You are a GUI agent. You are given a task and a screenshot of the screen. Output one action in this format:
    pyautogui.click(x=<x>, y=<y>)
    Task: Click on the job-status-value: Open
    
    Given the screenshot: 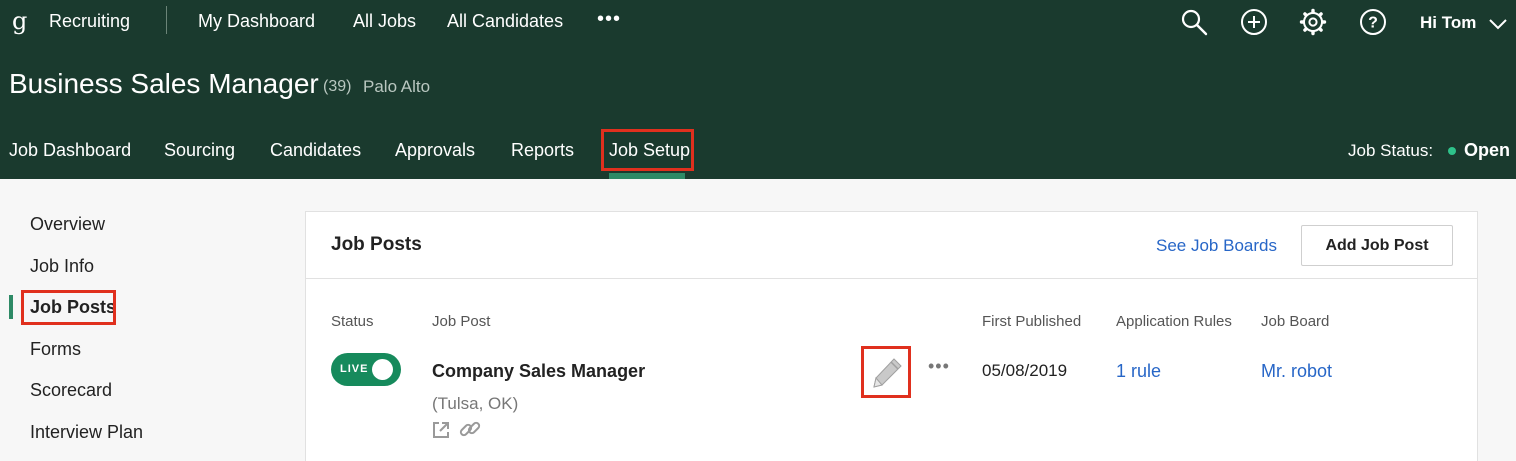 What is the action you would take?
    pyautogui.click(x=1487, y=150)
    